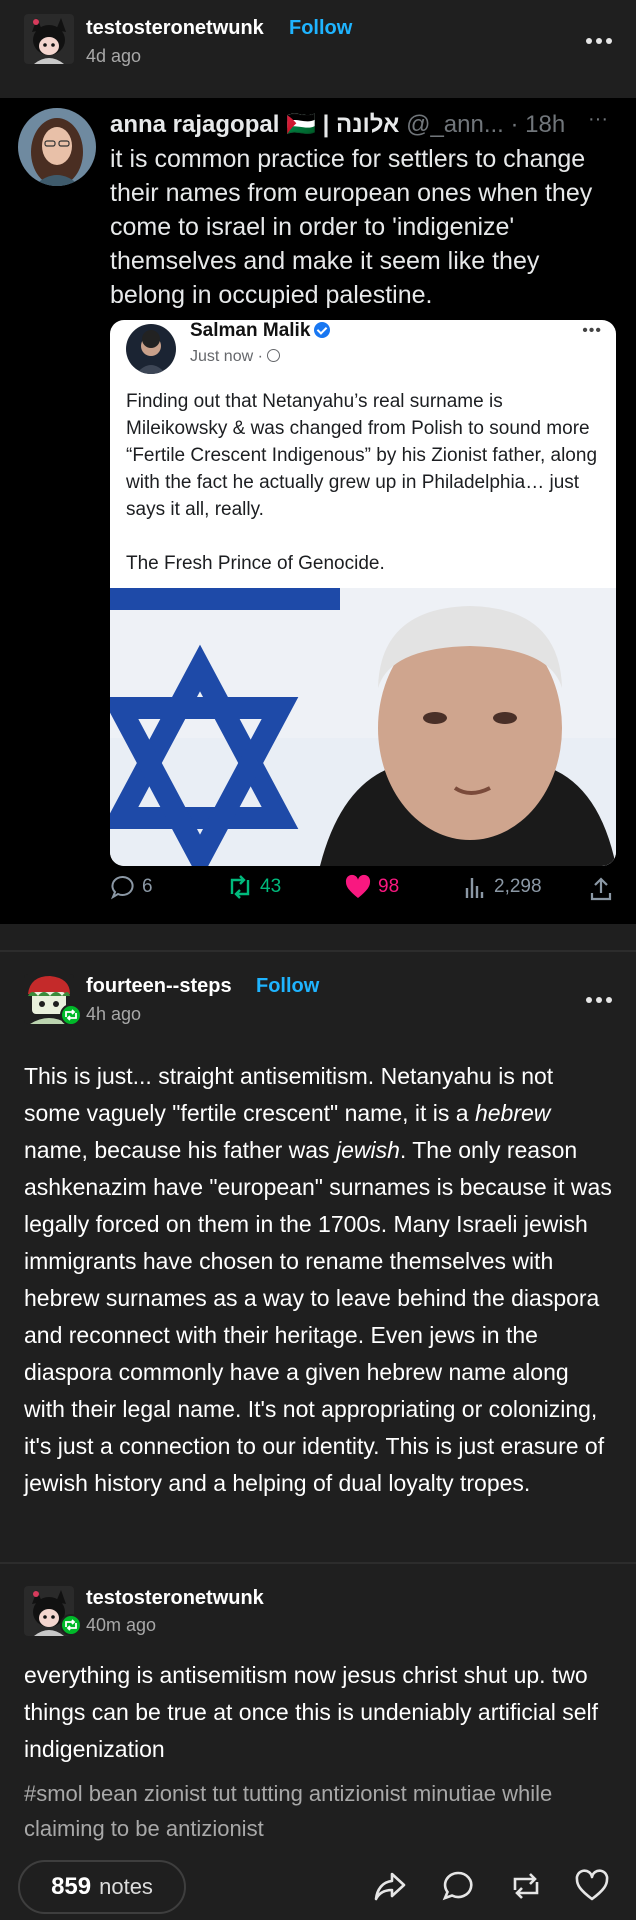  What do you see at coordinates (253, 887) in the screenshot?
I see `tweet-retweets: 43` at bounding box center [253, 887].